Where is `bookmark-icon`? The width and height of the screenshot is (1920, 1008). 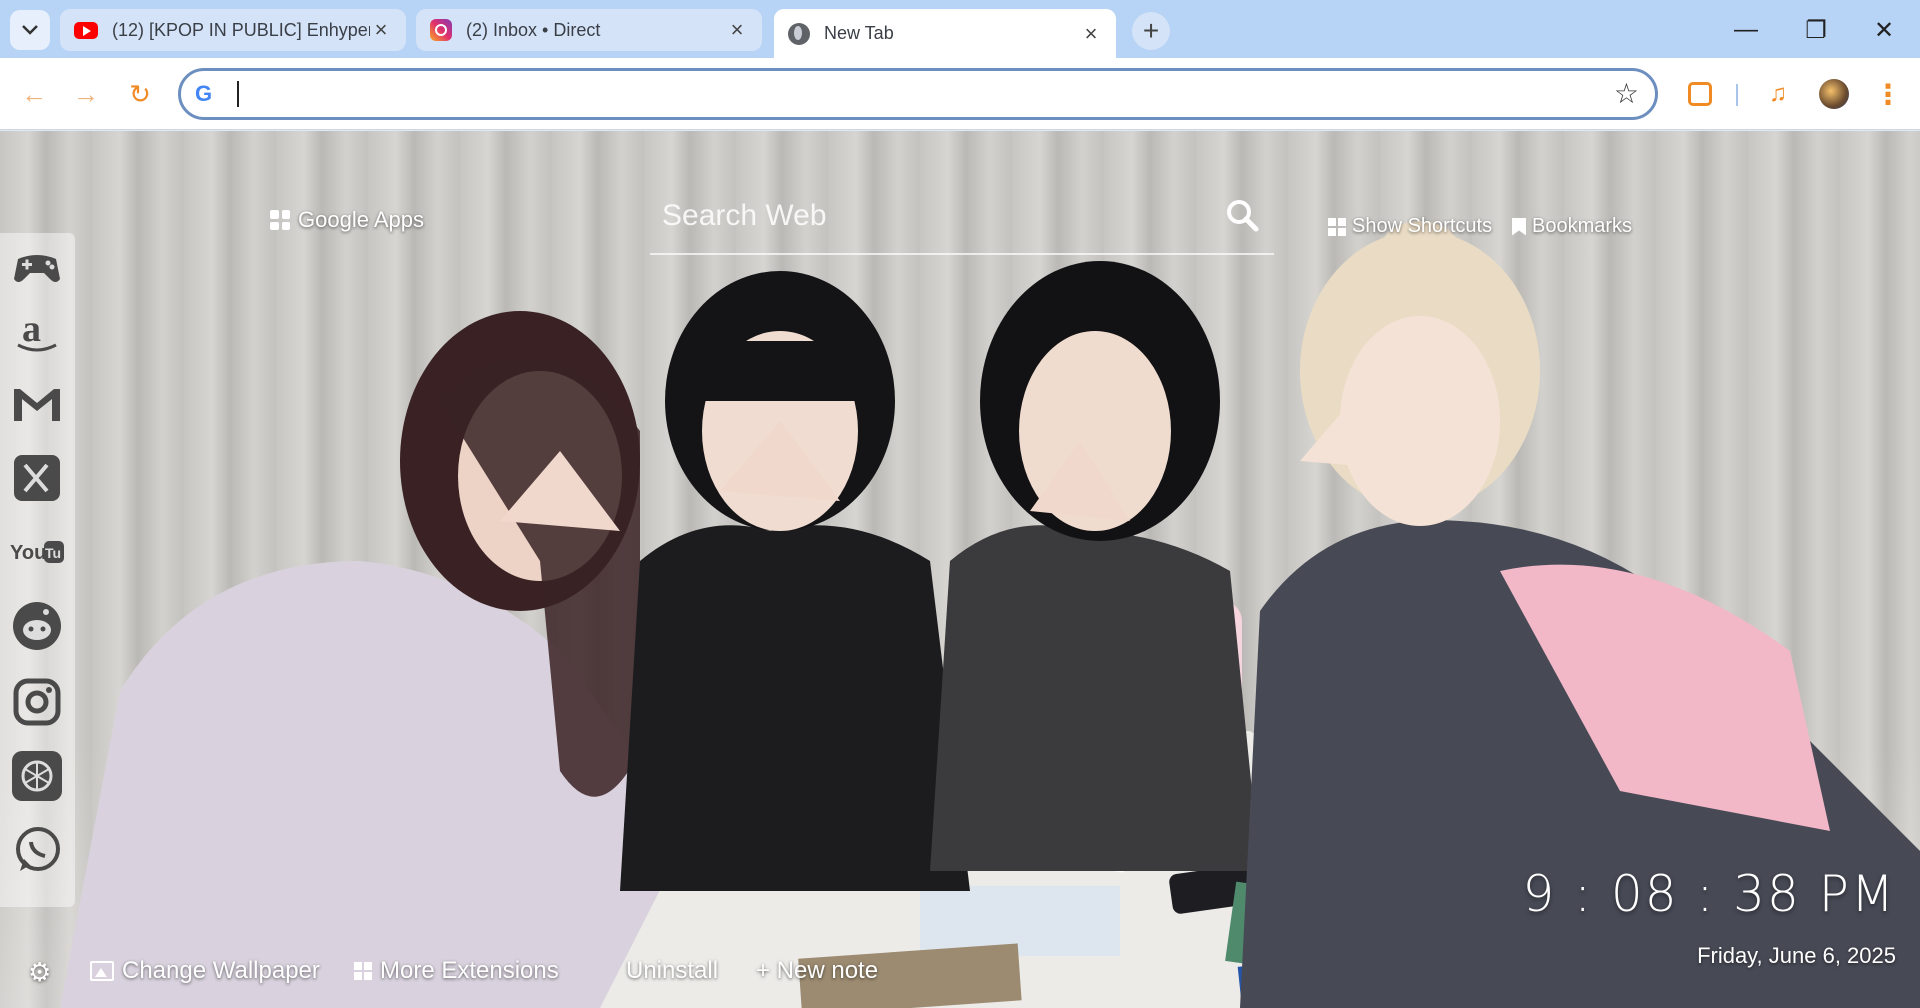 bookmark-icon is located at coordinates (1519, 226).